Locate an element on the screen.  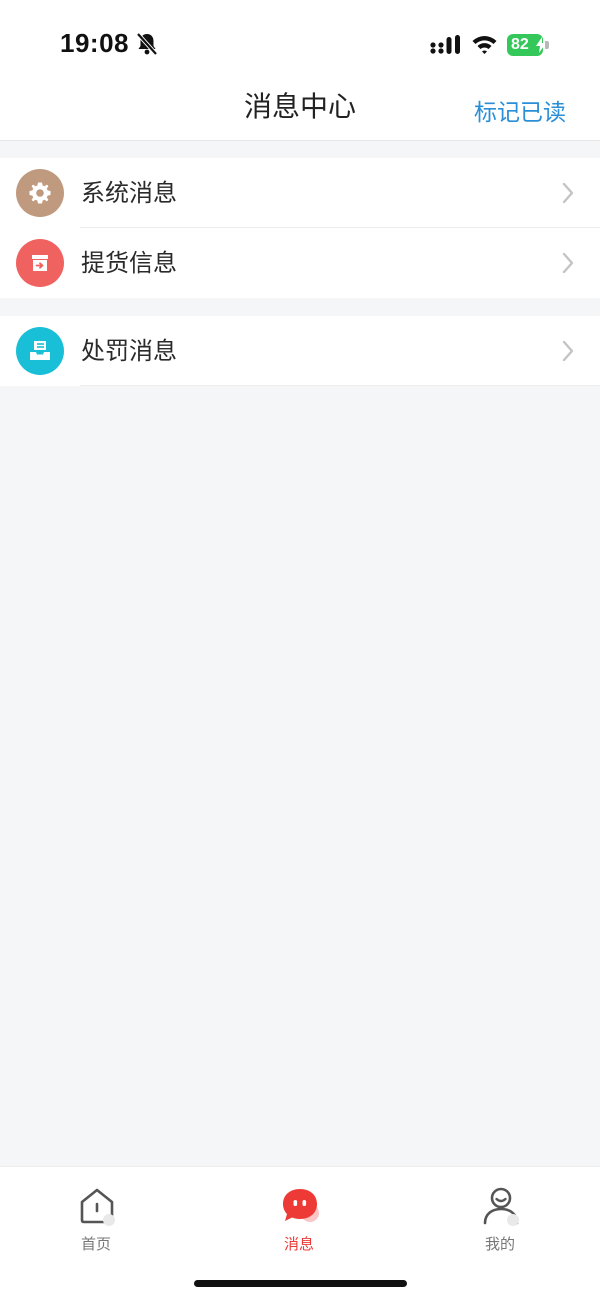
tab-home: 首页 is located at coordinates (96, 1215).